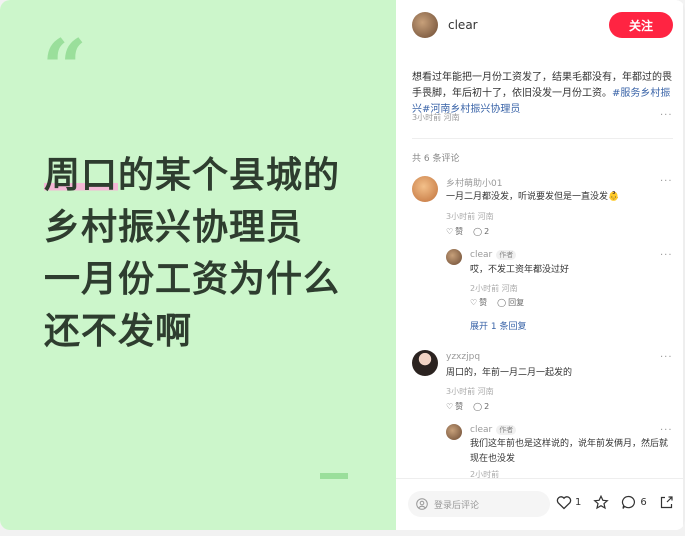 Image resolution: width=685 pixels, height=536 pixels. What do you see at coordinates (494, 288) in the screenshot?
I see `reply-meta: 2小时前 河南` at bounding box center [494, 288].